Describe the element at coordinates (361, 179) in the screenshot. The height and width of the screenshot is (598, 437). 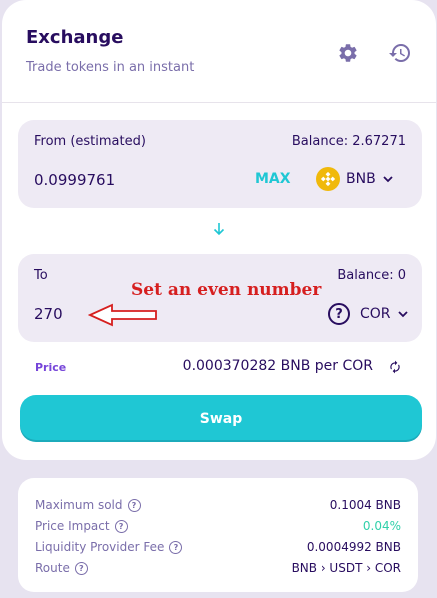
I see `from-token-symbol: BNB` at that location.